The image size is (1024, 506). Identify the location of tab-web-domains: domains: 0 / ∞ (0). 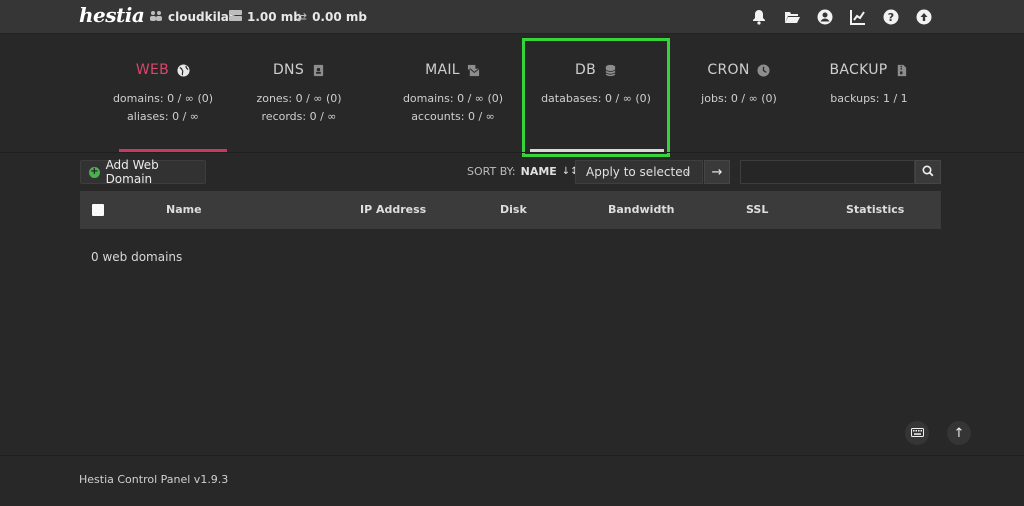
(163, 98).